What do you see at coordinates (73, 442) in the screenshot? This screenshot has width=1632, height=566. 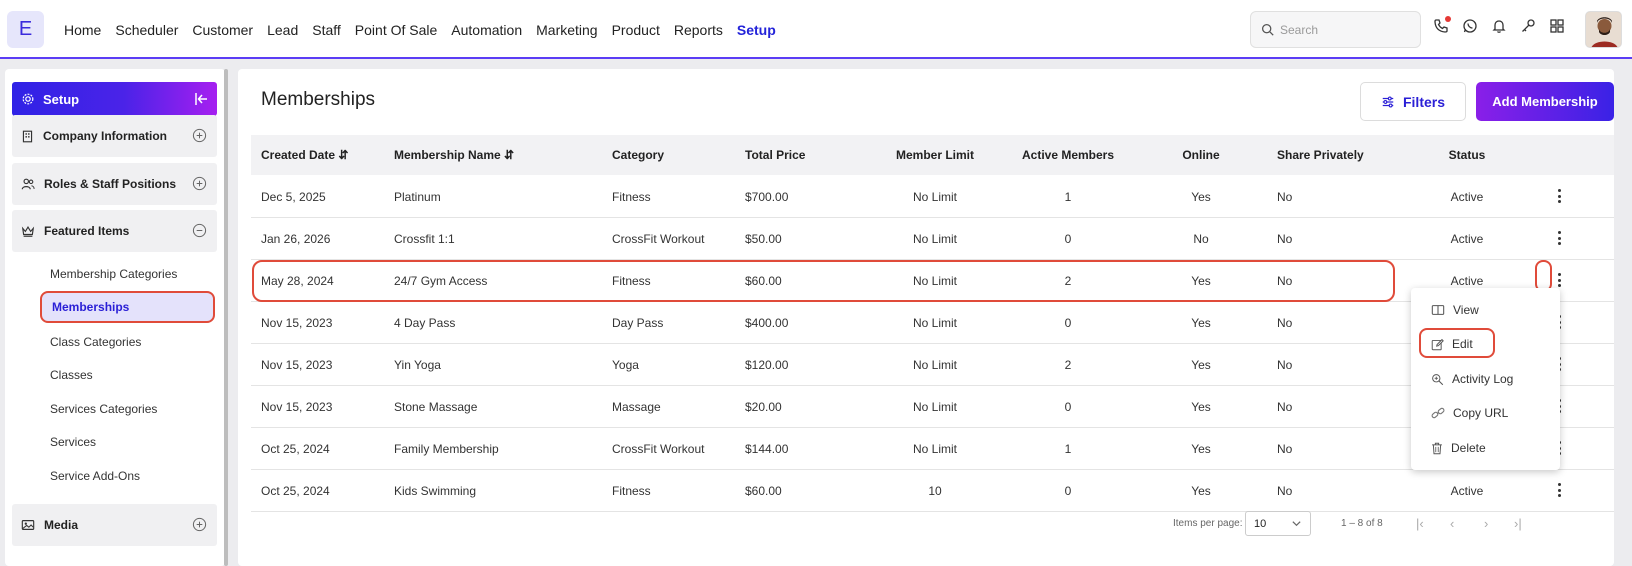 I see `sidebar-item-services: Services` at bounding box center [73, 442].